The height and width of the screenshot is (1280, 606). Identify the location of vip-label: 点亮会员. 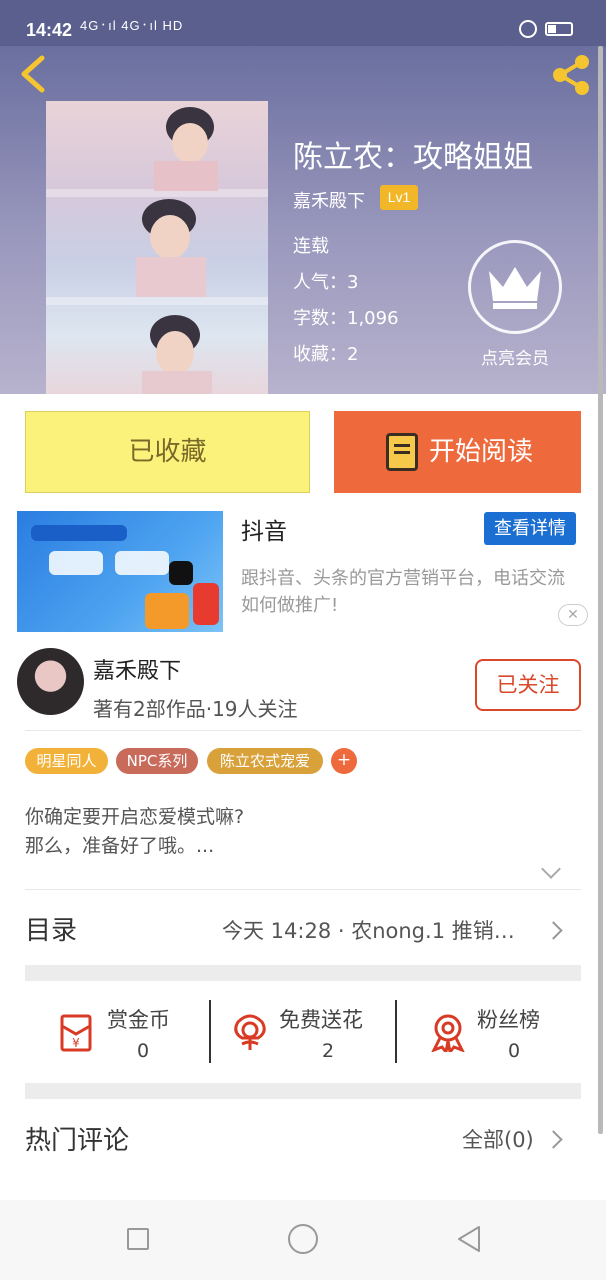
(515, 356).